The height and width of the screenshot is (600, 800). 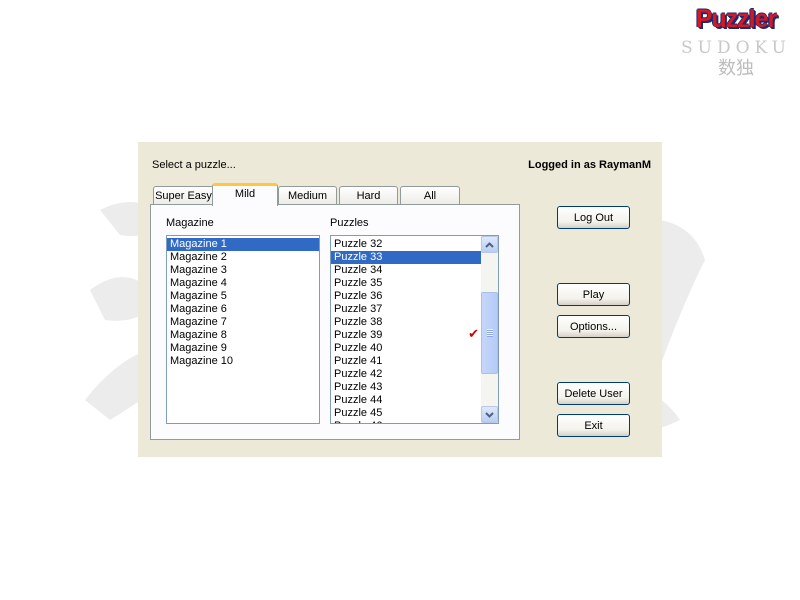 I want to click on puzzles-label: Puzzles, so click(x=349, y=223).